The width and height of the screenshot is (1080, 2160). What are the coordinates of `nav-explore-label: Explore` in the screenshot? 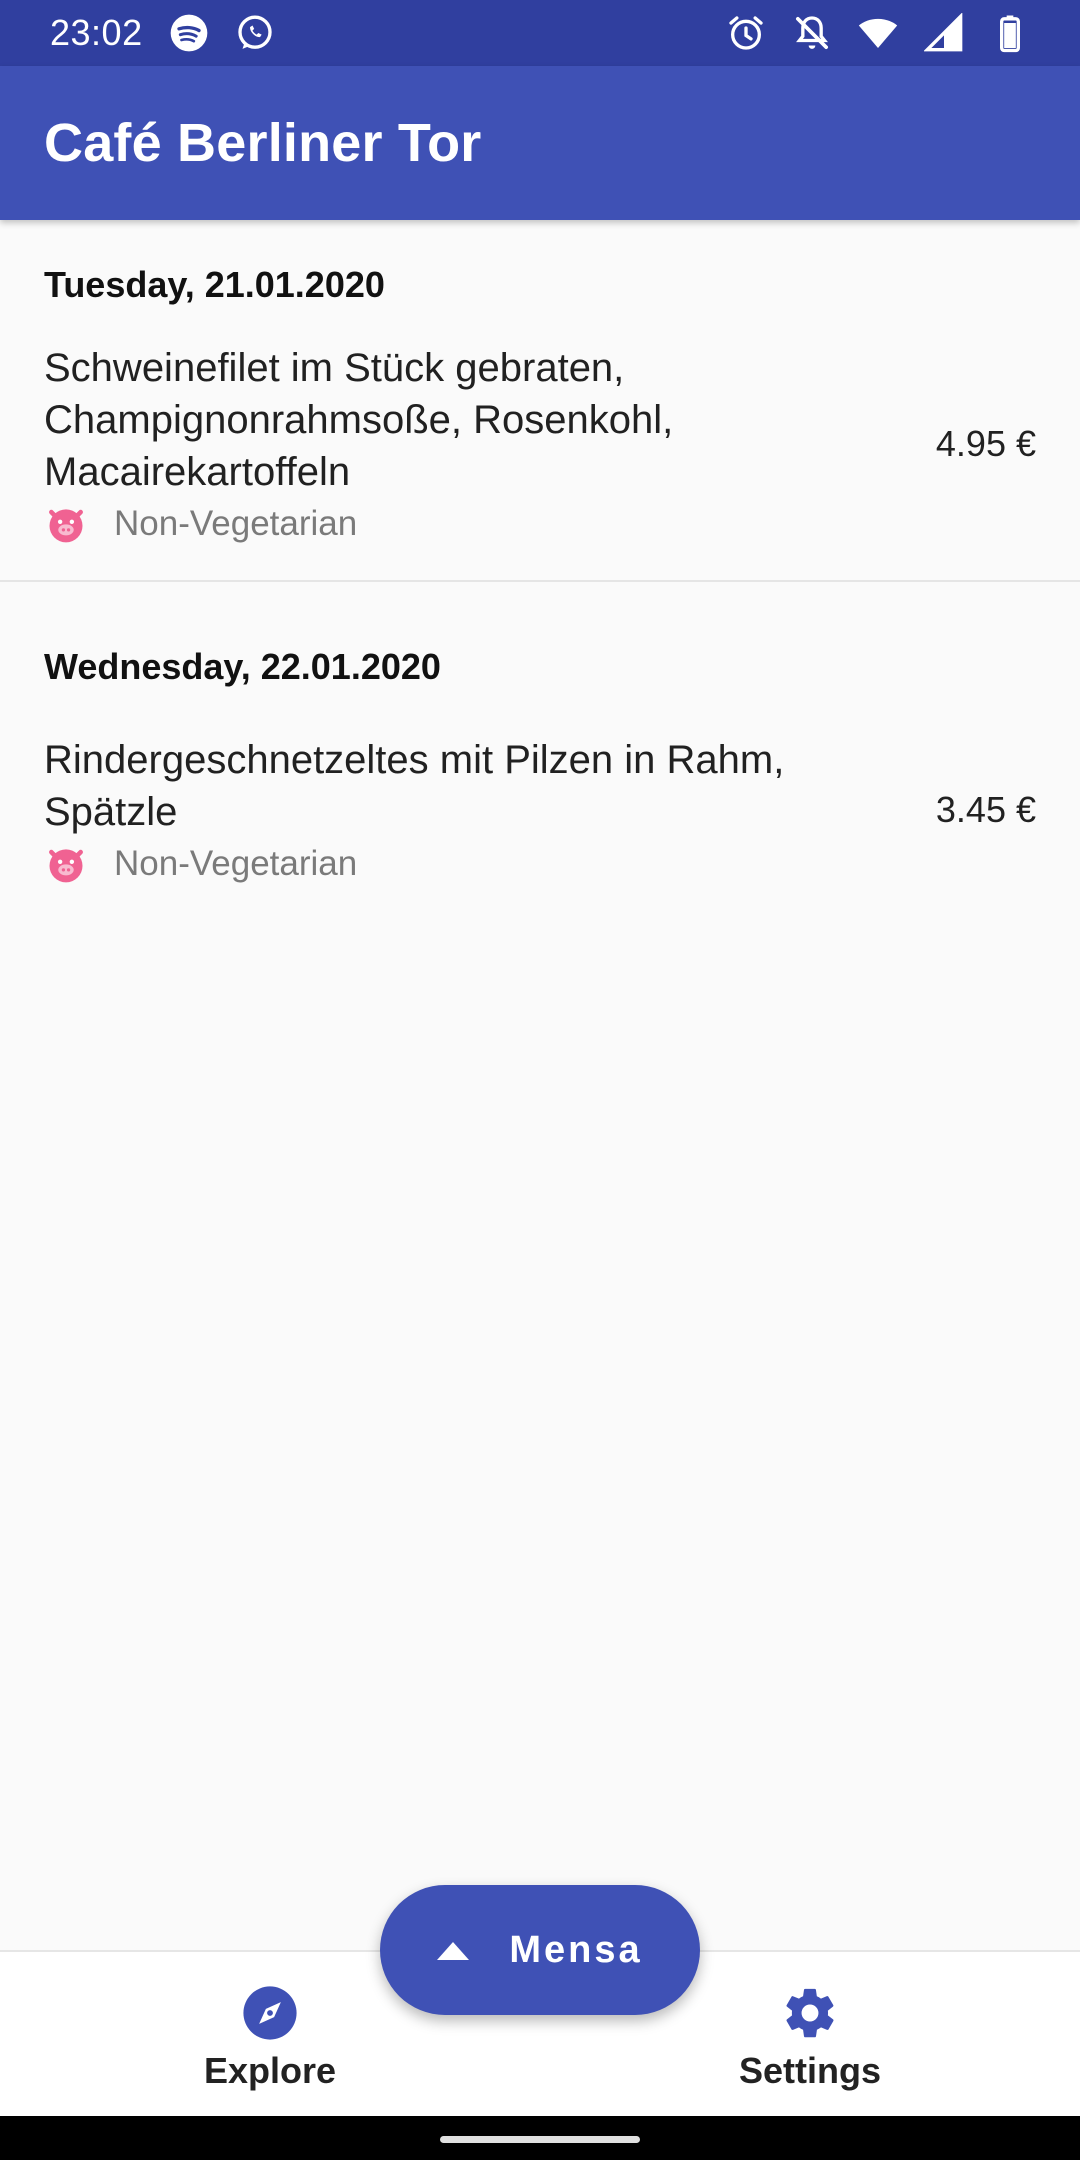 It's located at (270, 2070).